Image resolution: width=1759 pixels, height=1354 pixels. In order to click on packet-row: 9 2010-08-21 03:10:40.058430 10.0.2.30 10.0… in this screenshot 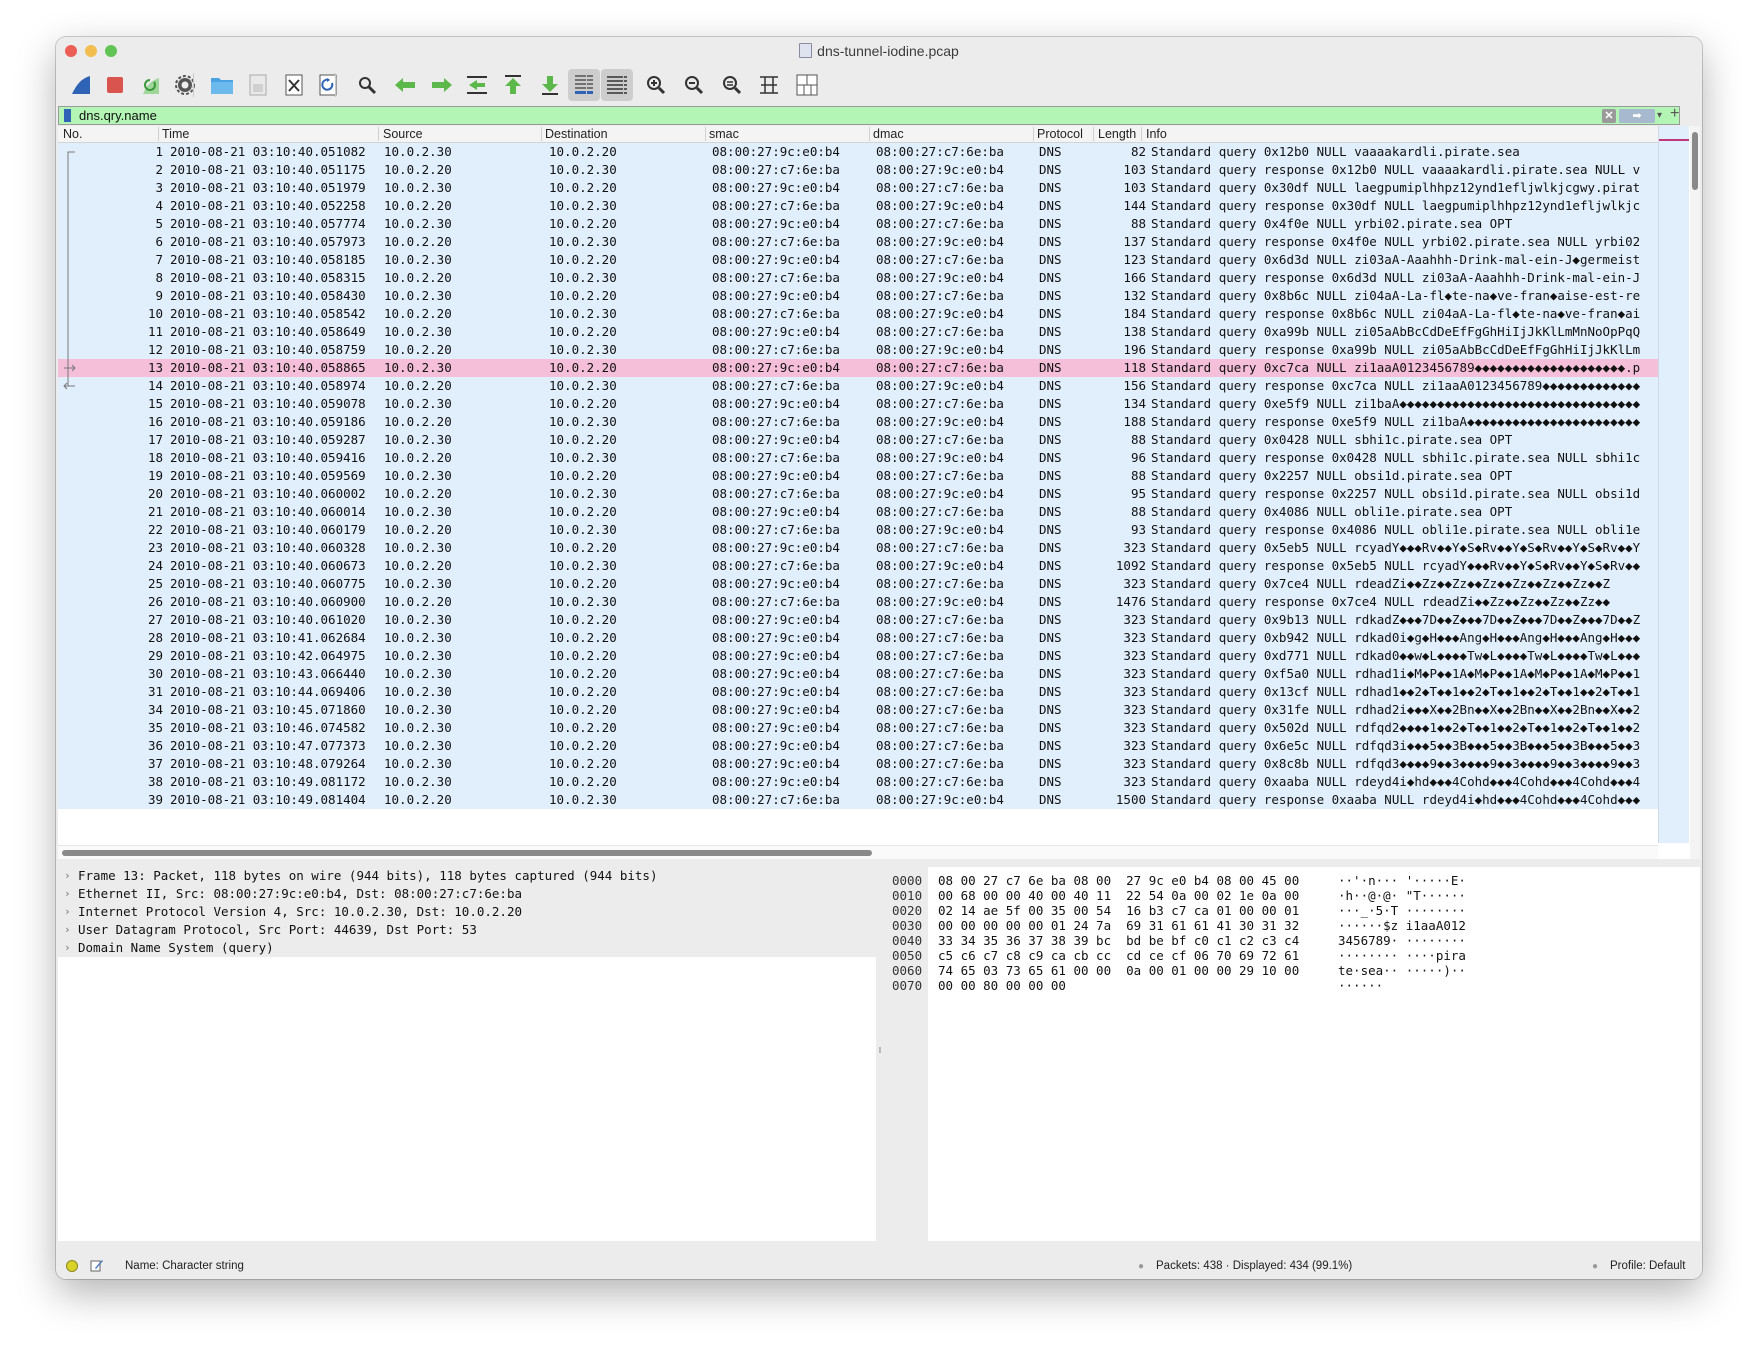, I will do `click(858, 296)`.